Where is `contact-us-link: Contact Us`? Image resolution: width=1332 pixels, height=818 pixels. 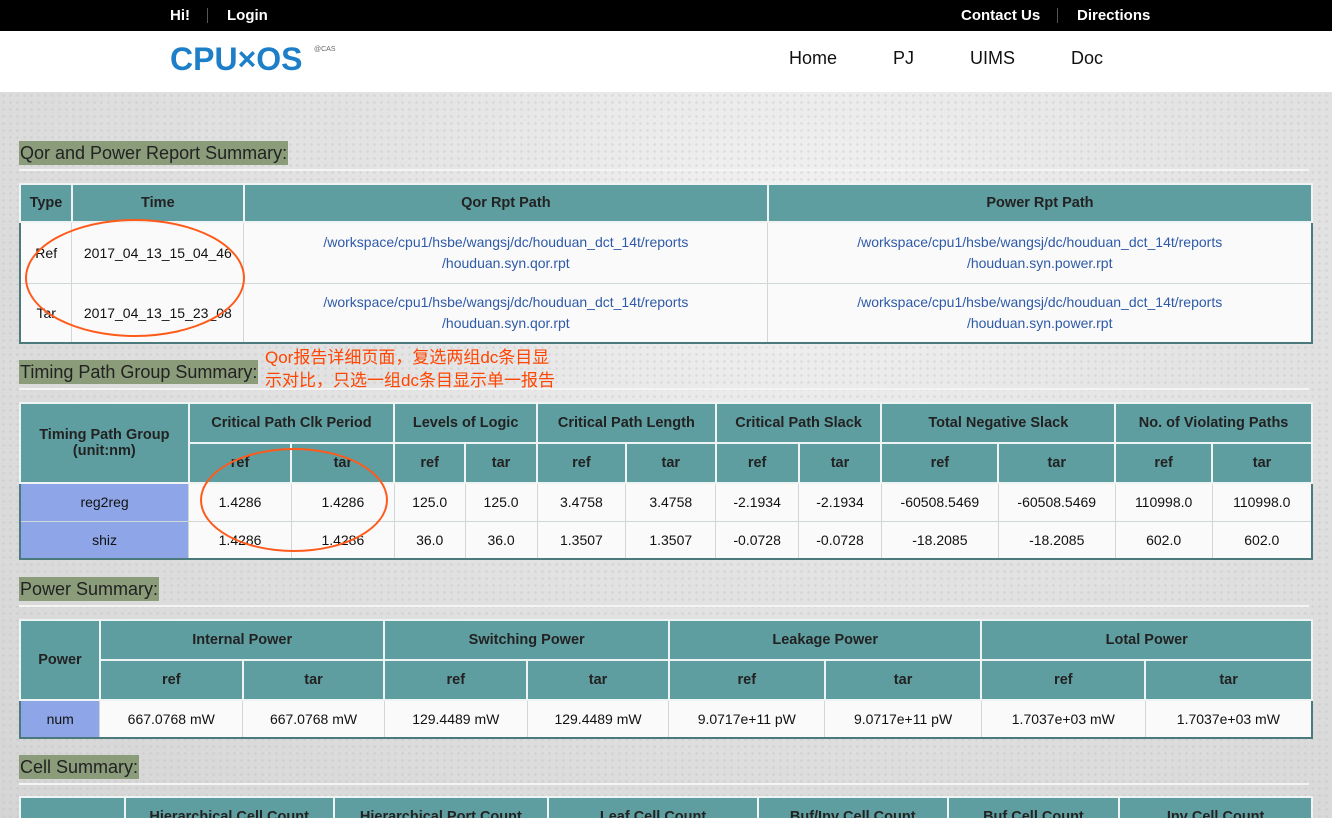 contact-us-link: Contact Us is located at coordinates (1000, 15).